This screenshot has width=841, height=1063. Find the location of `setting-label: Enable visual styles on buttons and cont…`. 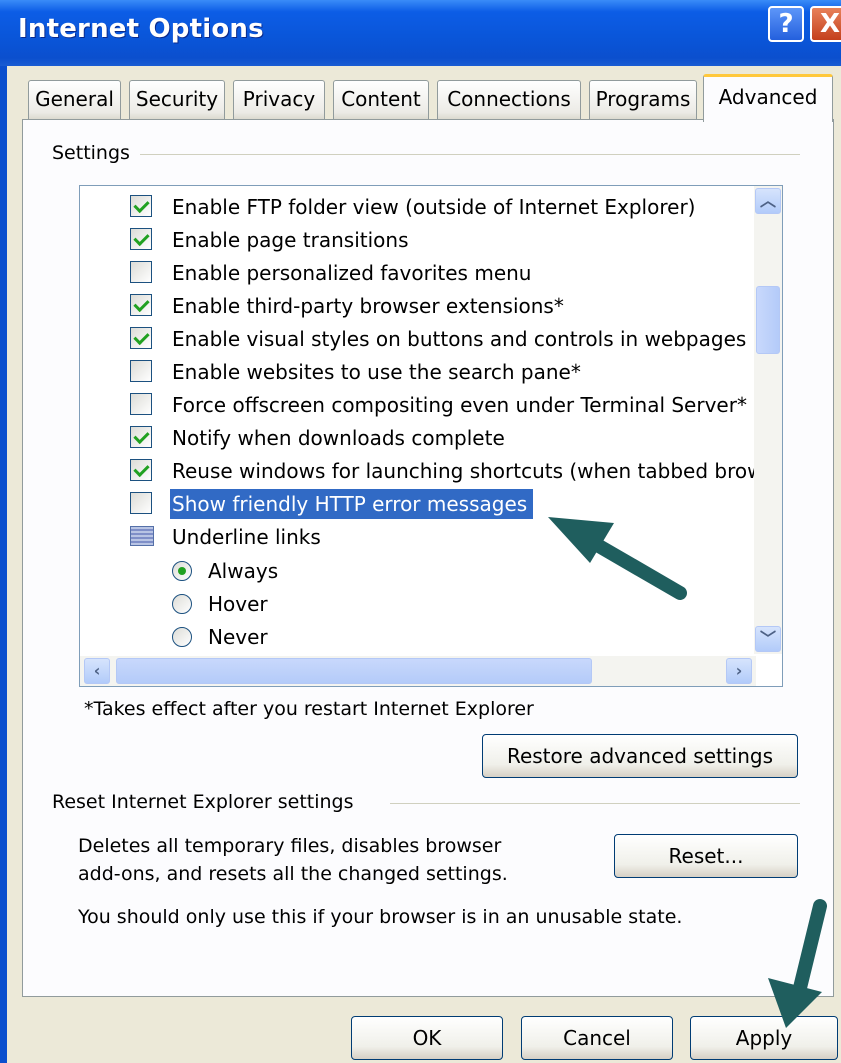

setting-label: Enable visual styles on buttons and cont… is located at coordinates (459, 339).